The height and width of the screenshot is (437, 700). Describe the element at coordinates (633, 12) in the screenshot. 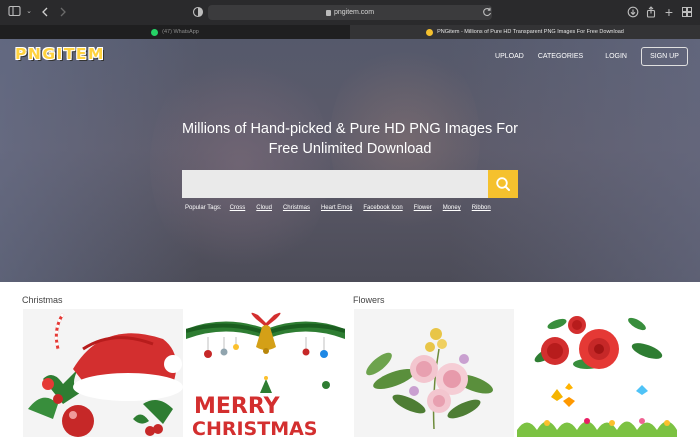

I see `download-icon` at that location.